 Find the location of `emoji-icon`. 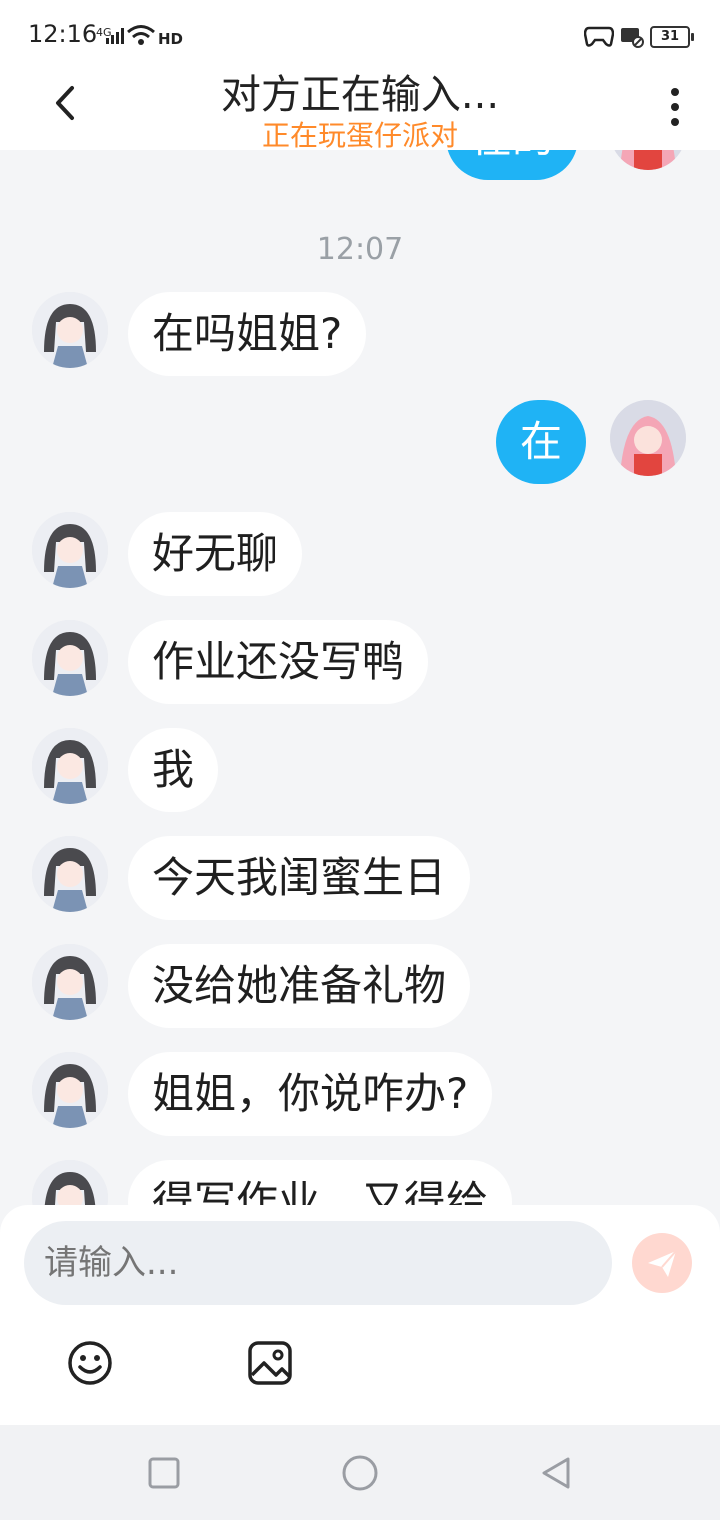

emoji-icon is located at coordinates (90, 1363).